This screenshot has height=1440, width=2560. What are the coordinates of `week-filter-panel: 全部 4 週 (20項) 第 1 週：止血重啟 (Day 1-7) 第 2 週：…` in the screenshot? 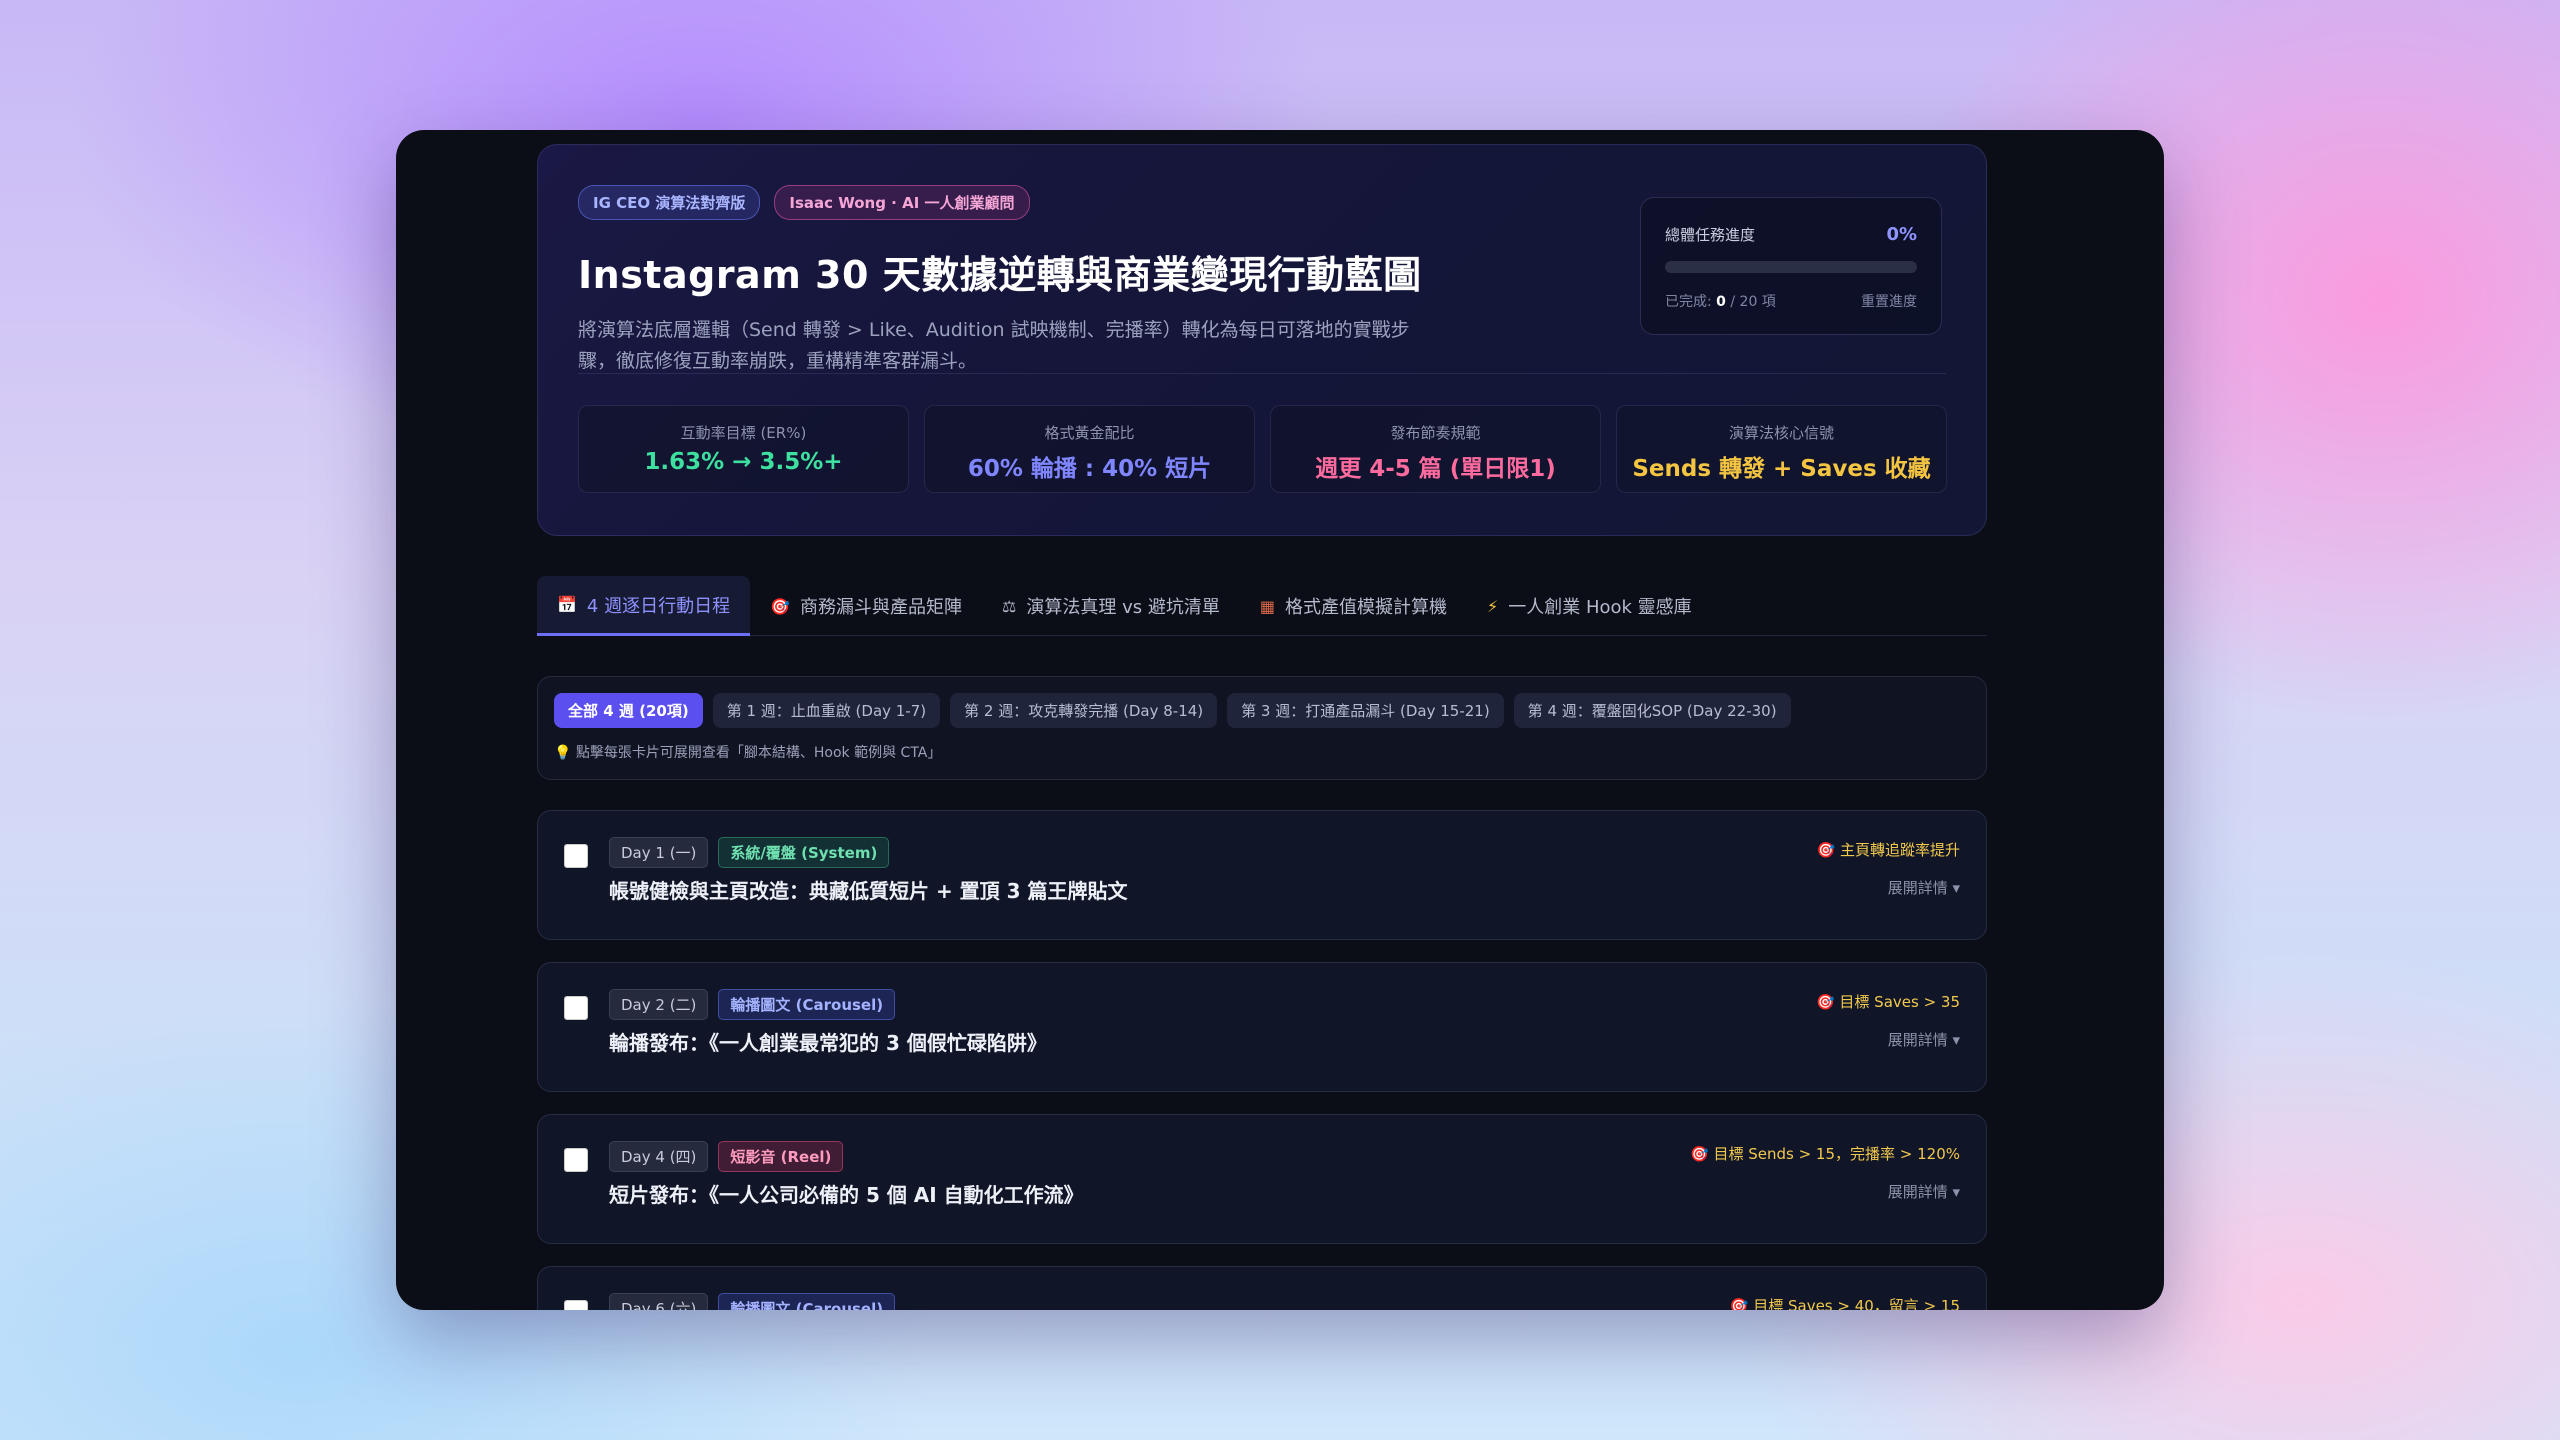 It's located at (1262, 728).